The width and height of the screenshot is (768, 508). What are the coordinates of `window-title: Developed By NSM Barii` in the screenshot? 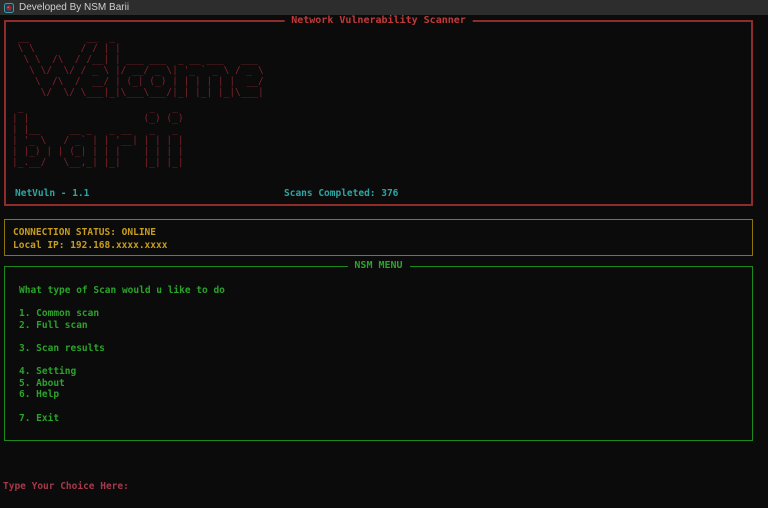 It's located at (74, 7).